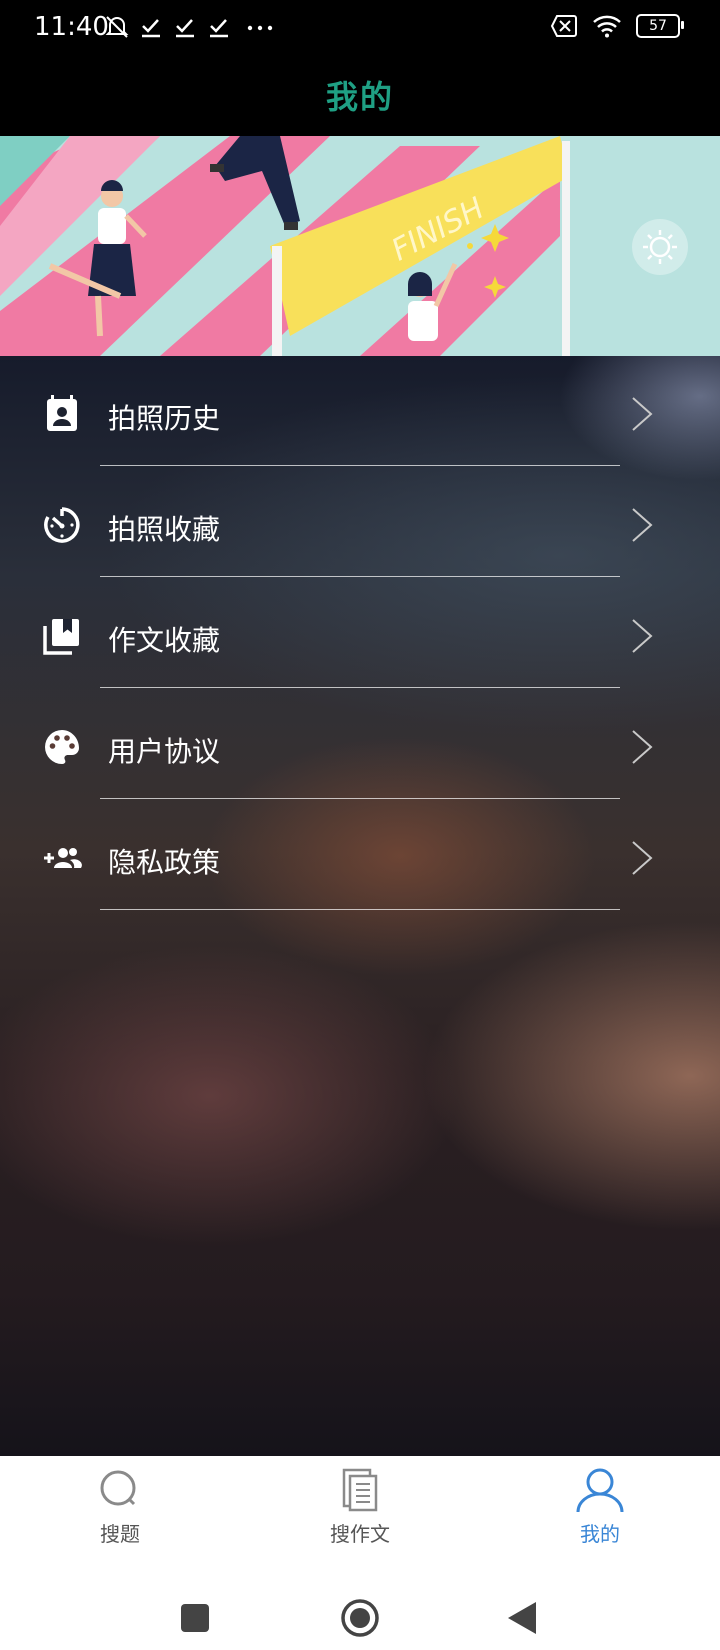 This screenshot has width=720, height=1650. I want to click on app-header: 我的, so click(360, 95).